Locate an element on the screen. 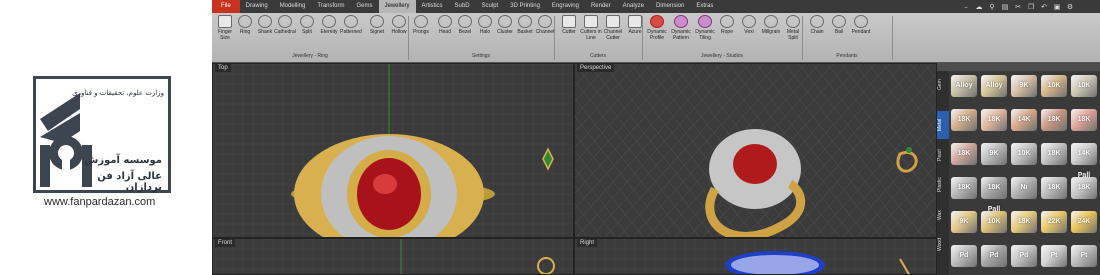  material-tab-wood: Wood is located at coordinates (943, 245).